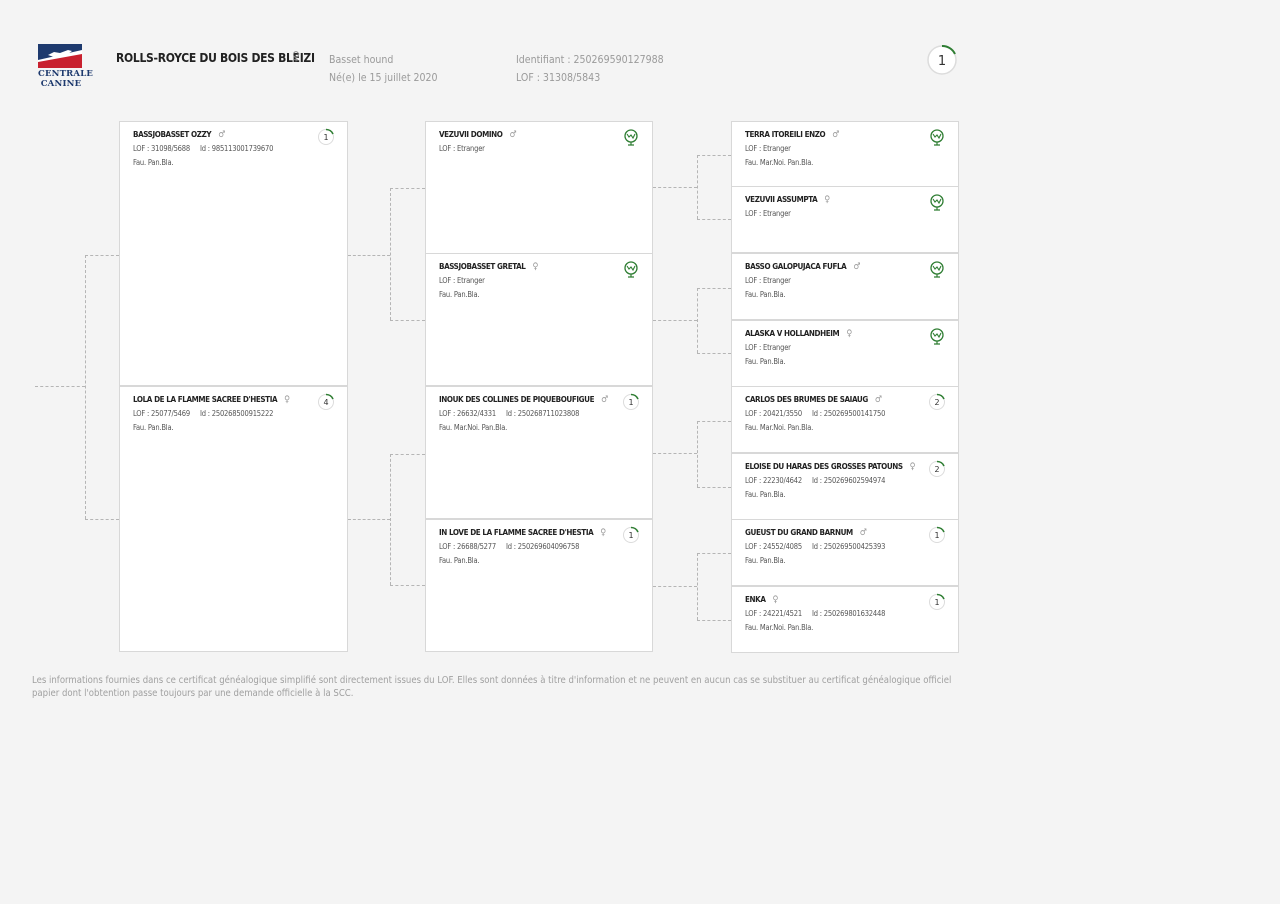 The width and height of the screenshot is (1280, 904). I want to click on pedigree-card: VEZUVII DOMINO ♂ LOF : Etranger, so click(539, 187).